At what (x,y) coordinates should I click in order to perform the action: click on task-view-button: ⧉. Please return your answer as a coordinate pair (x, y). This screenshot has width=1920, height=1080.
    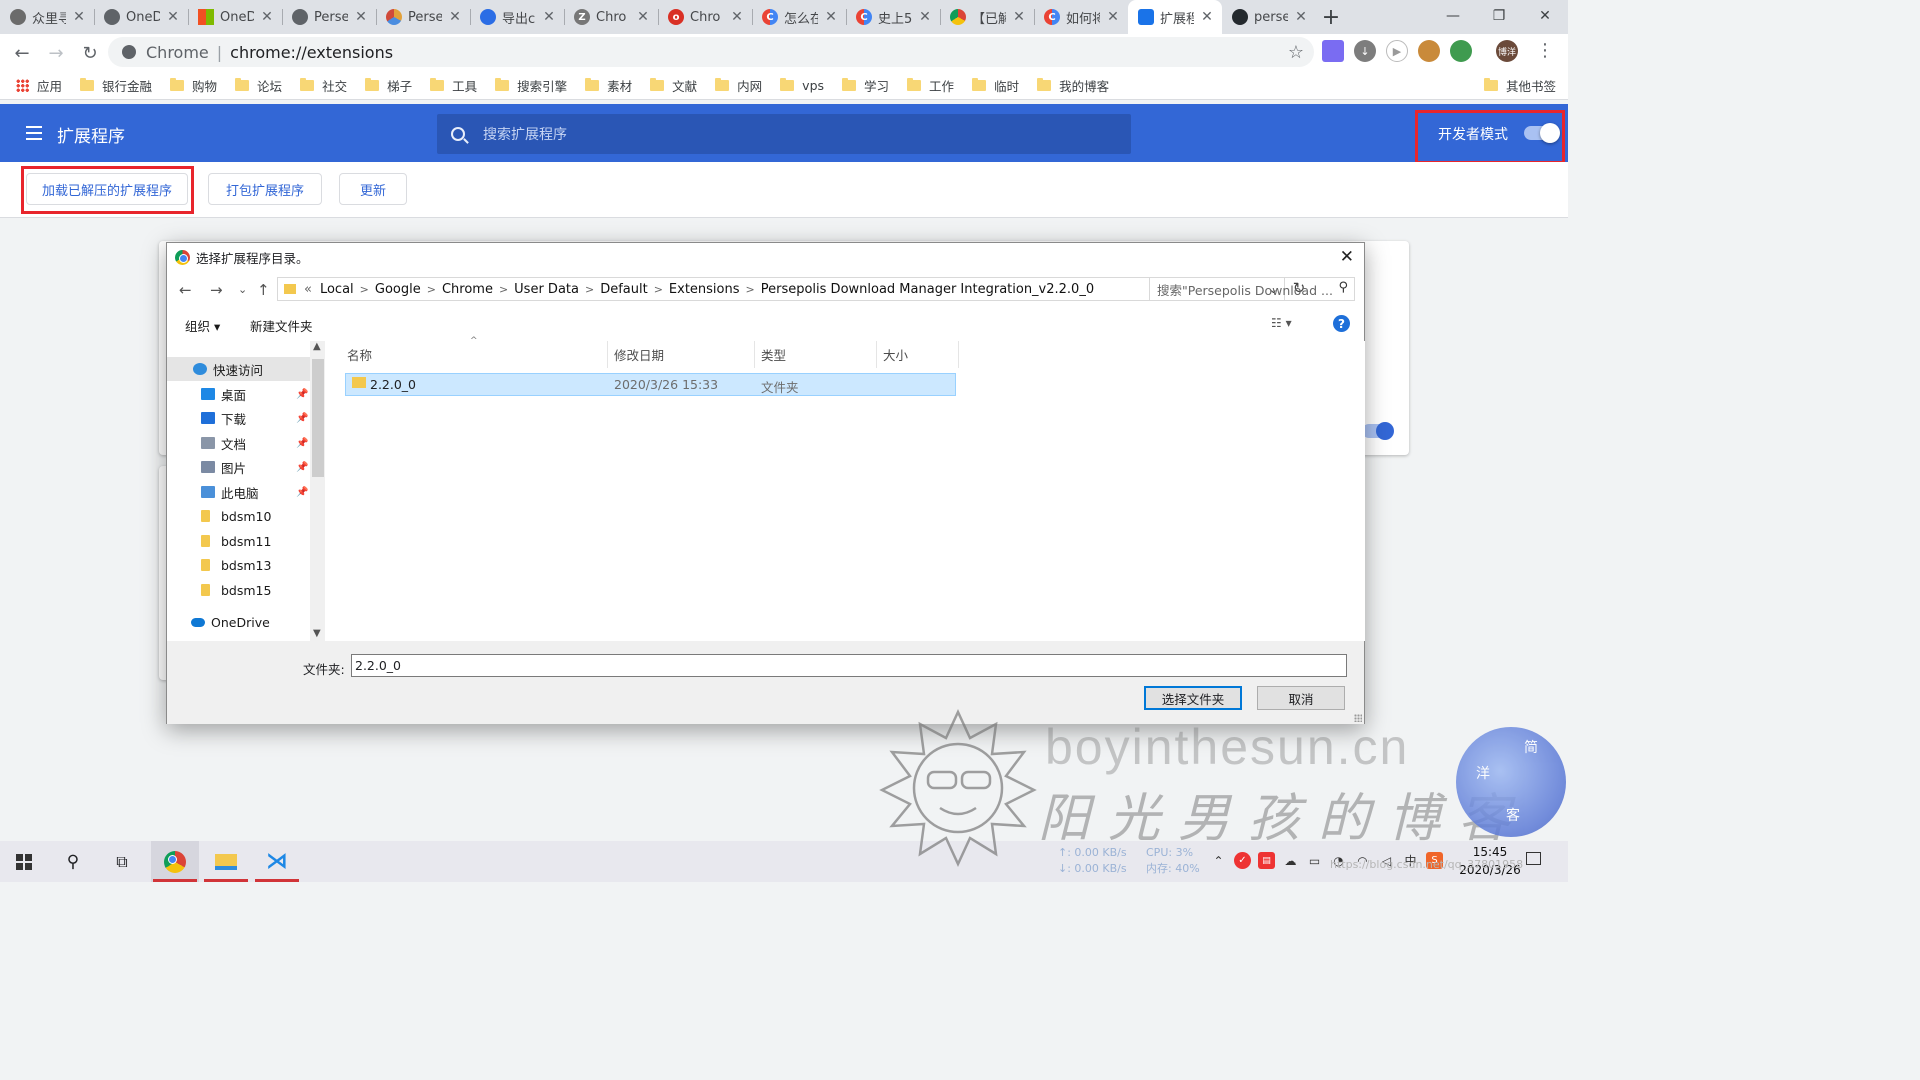
    Looking at the image, I should click on (122, 861).